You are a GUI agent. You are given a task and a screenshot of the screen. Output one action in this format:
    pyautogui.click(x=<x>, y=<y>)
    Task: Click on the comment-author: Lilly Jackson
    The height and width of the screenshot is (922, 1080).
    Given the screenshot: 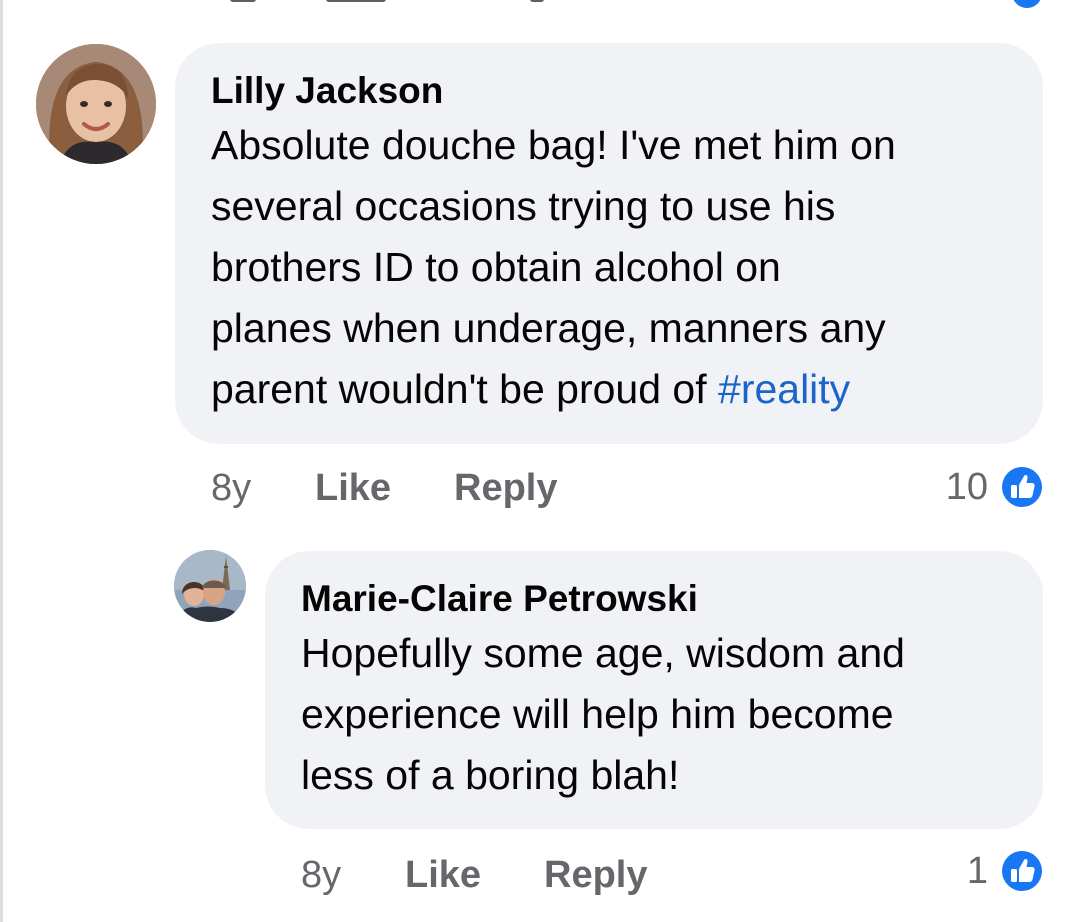 What is the action you would take?
    pyautogui.click(x=627, y=91)
    